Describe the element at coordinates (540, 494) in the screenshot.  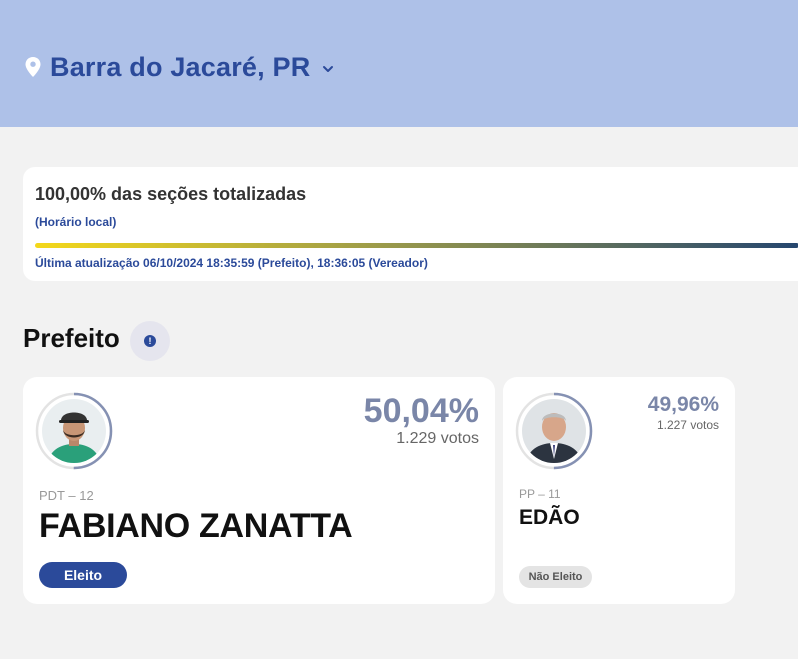
I see `candidate-party: PP – 11` at that location.